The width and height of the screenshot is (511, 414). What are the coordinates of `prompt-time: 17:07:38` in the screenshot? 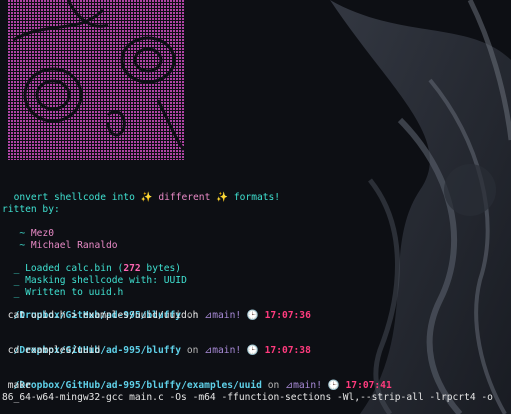 It's located at (287, 350).